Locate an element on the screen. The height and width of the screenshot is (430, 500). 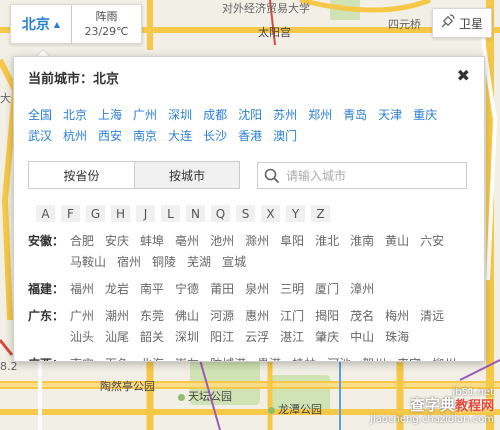
city-link: 清远 is located at coordinates (432, 316).